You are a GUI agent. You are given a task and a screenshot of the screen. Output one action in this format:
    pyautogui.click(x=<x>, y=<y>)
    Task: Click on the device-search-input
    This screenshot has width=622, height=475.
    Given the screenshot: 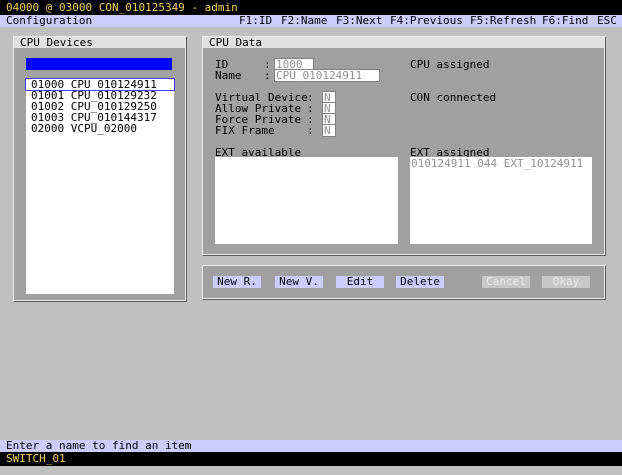 What is the action you would take?
    pyautogui.click(x=99, y=64)
    